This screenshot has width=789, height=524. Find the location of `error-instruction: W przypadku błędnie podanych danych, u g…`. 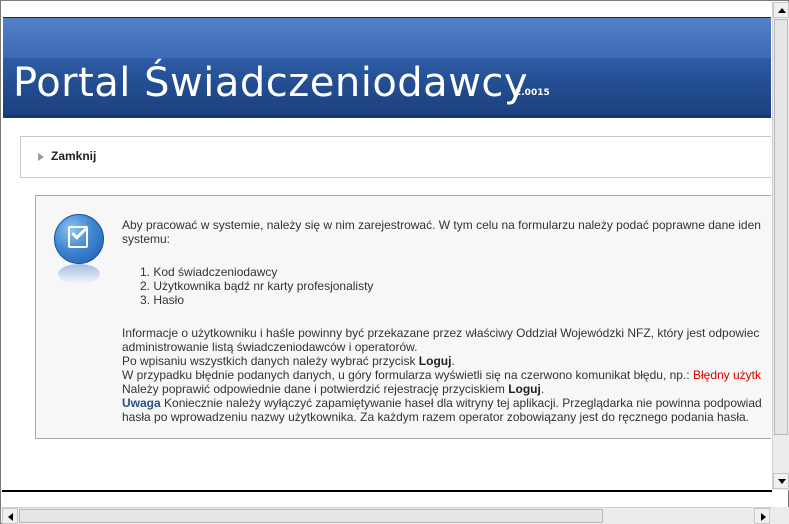

error-instruction: W przypadku błędnie podanych danych, u g… is located at coordinates (441, 375).